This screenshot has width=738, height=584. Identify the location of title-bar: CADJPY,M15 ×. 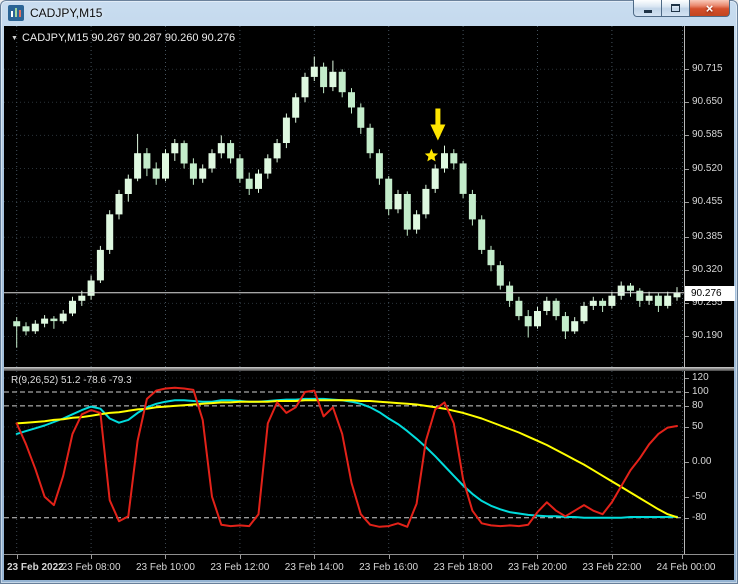
(369, 13).